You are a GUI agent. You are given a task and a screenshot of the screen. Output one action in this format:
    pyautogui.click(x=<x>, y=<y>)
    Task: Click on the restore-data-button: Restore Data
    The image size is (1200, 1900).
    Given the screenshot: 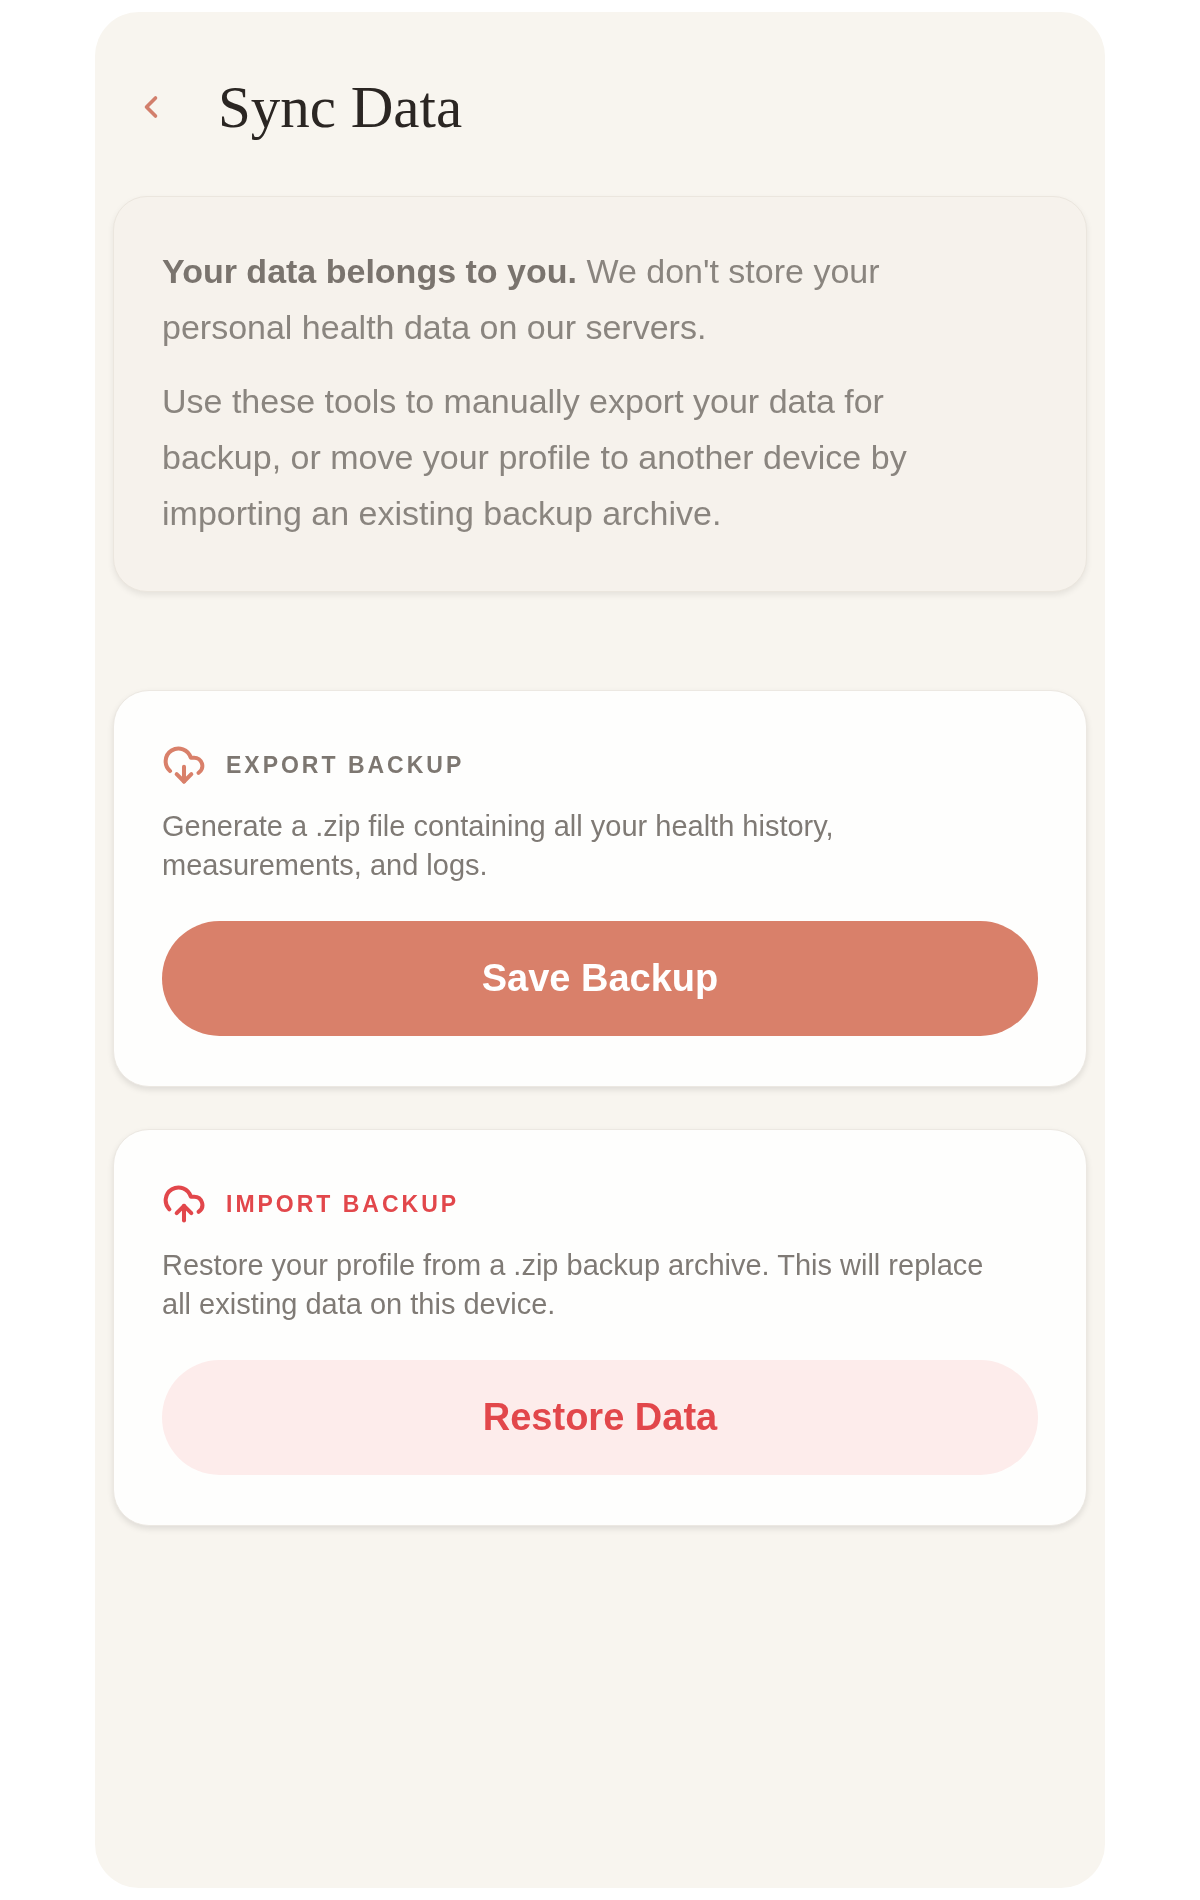 What is the action you would take?
    pyautogui.click(x=600, y=1417)
    